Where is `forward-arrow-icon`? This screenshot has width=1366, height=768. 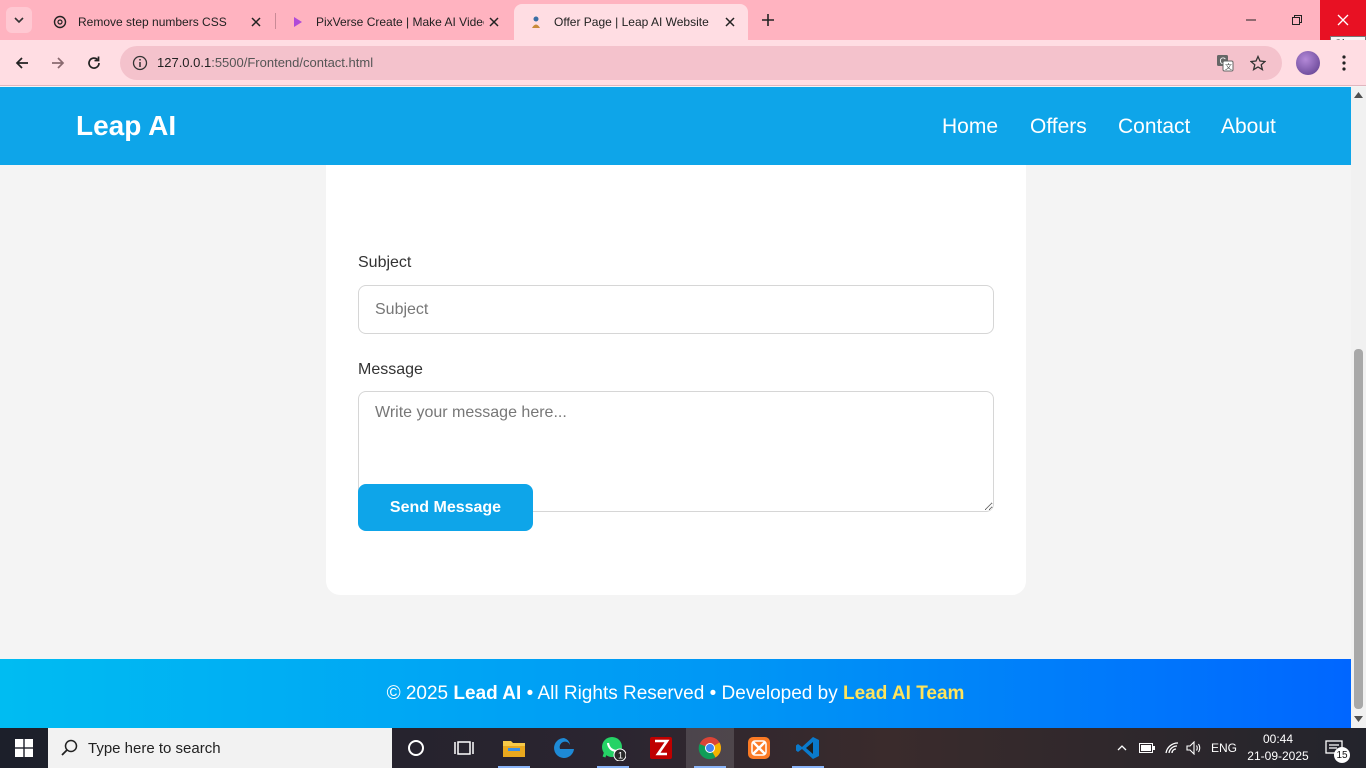
forward-arrow-icon is located at coordinates (58, 63).